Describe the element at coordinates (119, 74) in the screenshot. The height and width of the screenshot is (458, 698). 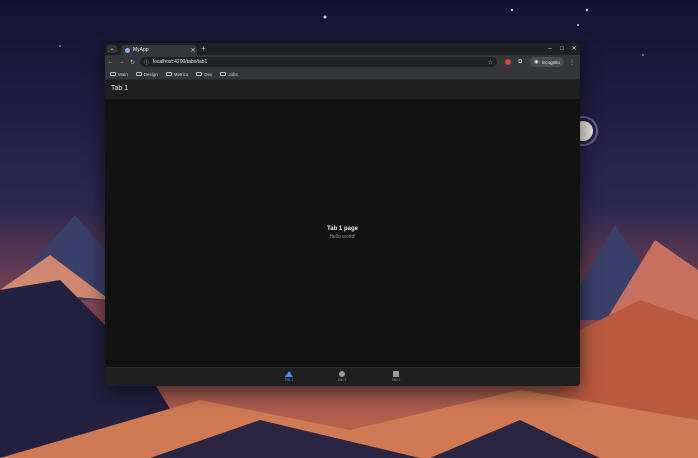
I see `bookmark-main: Main` at that location.